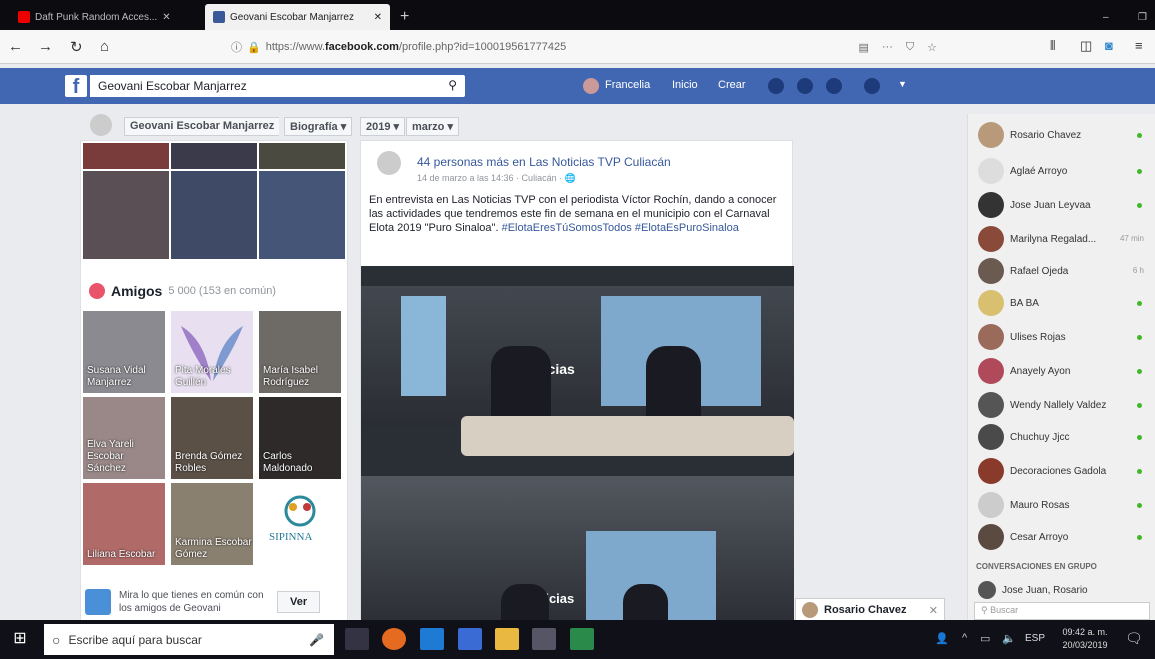  What do you see at coordinates (863, 47) in the screenshot?
I see `reader-icon: ▤` at bounding box center [863, 47].